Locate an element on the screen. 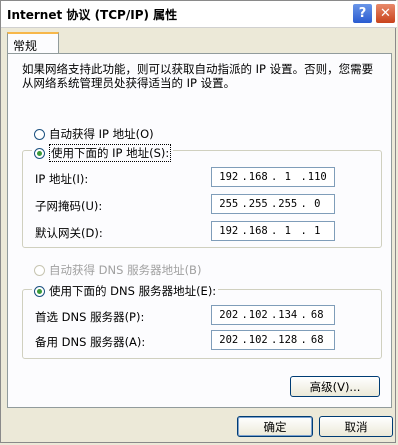  manual-ip-option: 使用下面的 IP 地址(S): is located at coordinates (103, 153).